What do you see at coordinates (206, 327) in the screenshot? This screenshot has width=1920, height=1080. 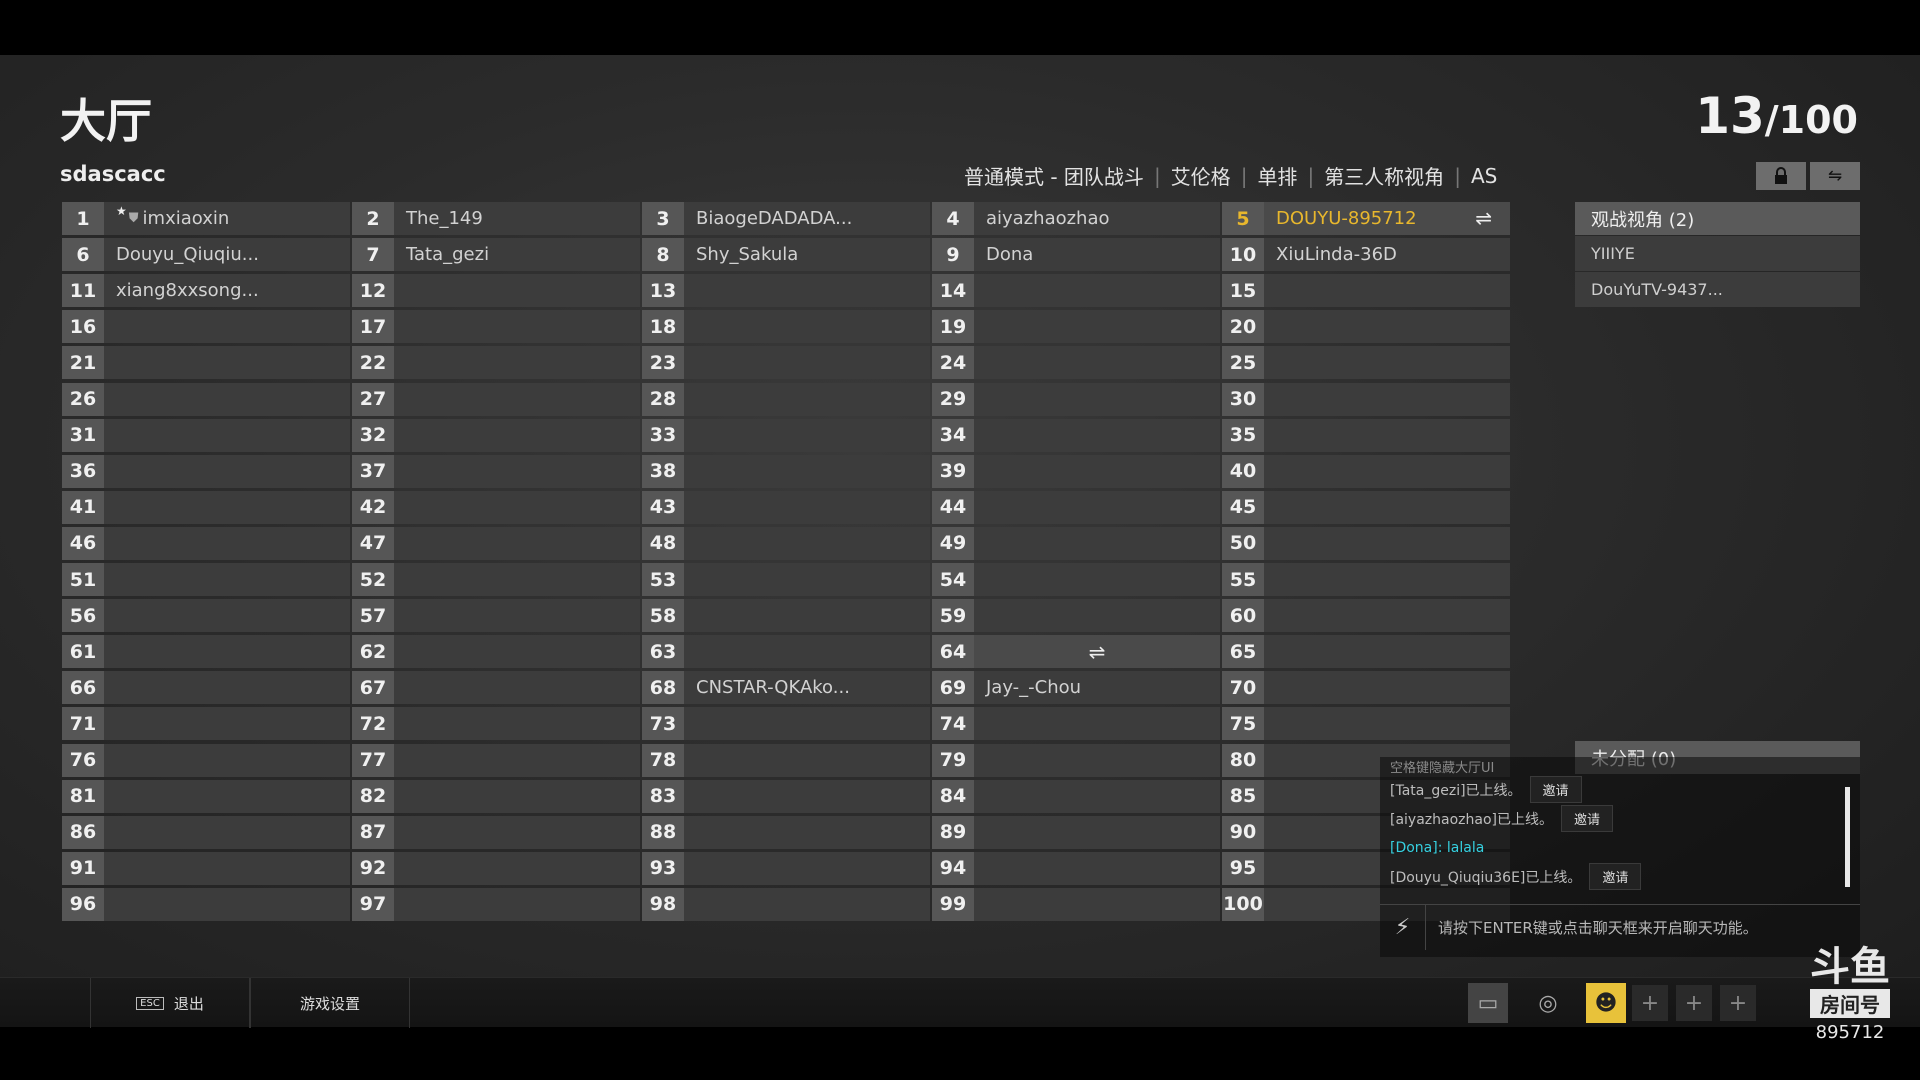 I see `player-slot: 16` at bounding box center [206, 327].